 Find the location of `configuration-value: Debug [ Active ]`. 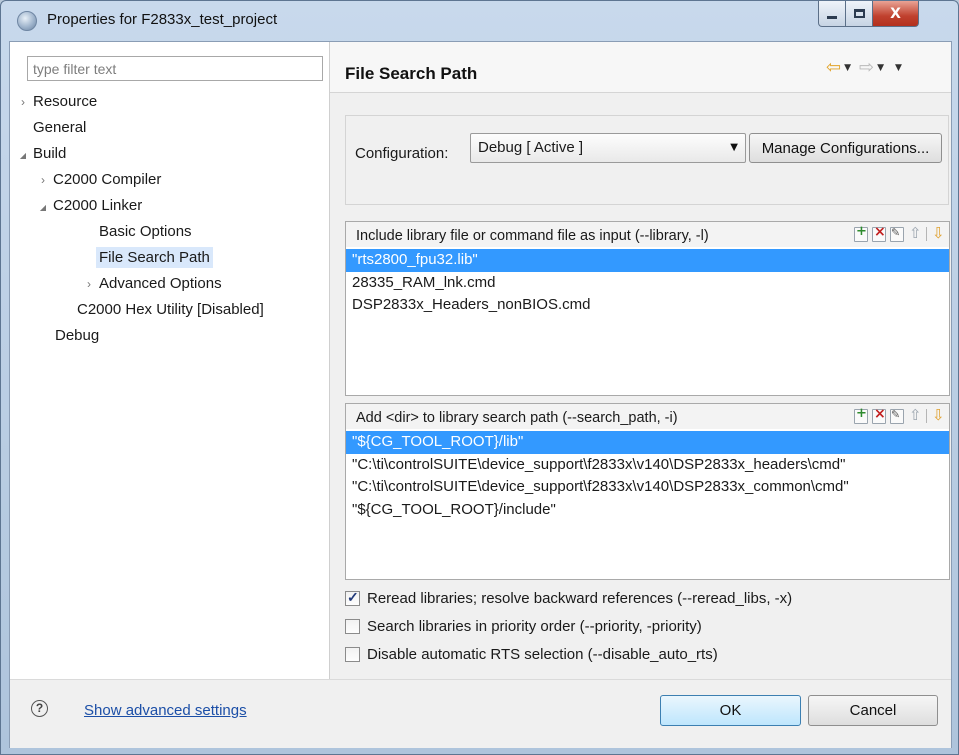

configuration-value: Debug [ Active ] is located at coordinates (531, 147).